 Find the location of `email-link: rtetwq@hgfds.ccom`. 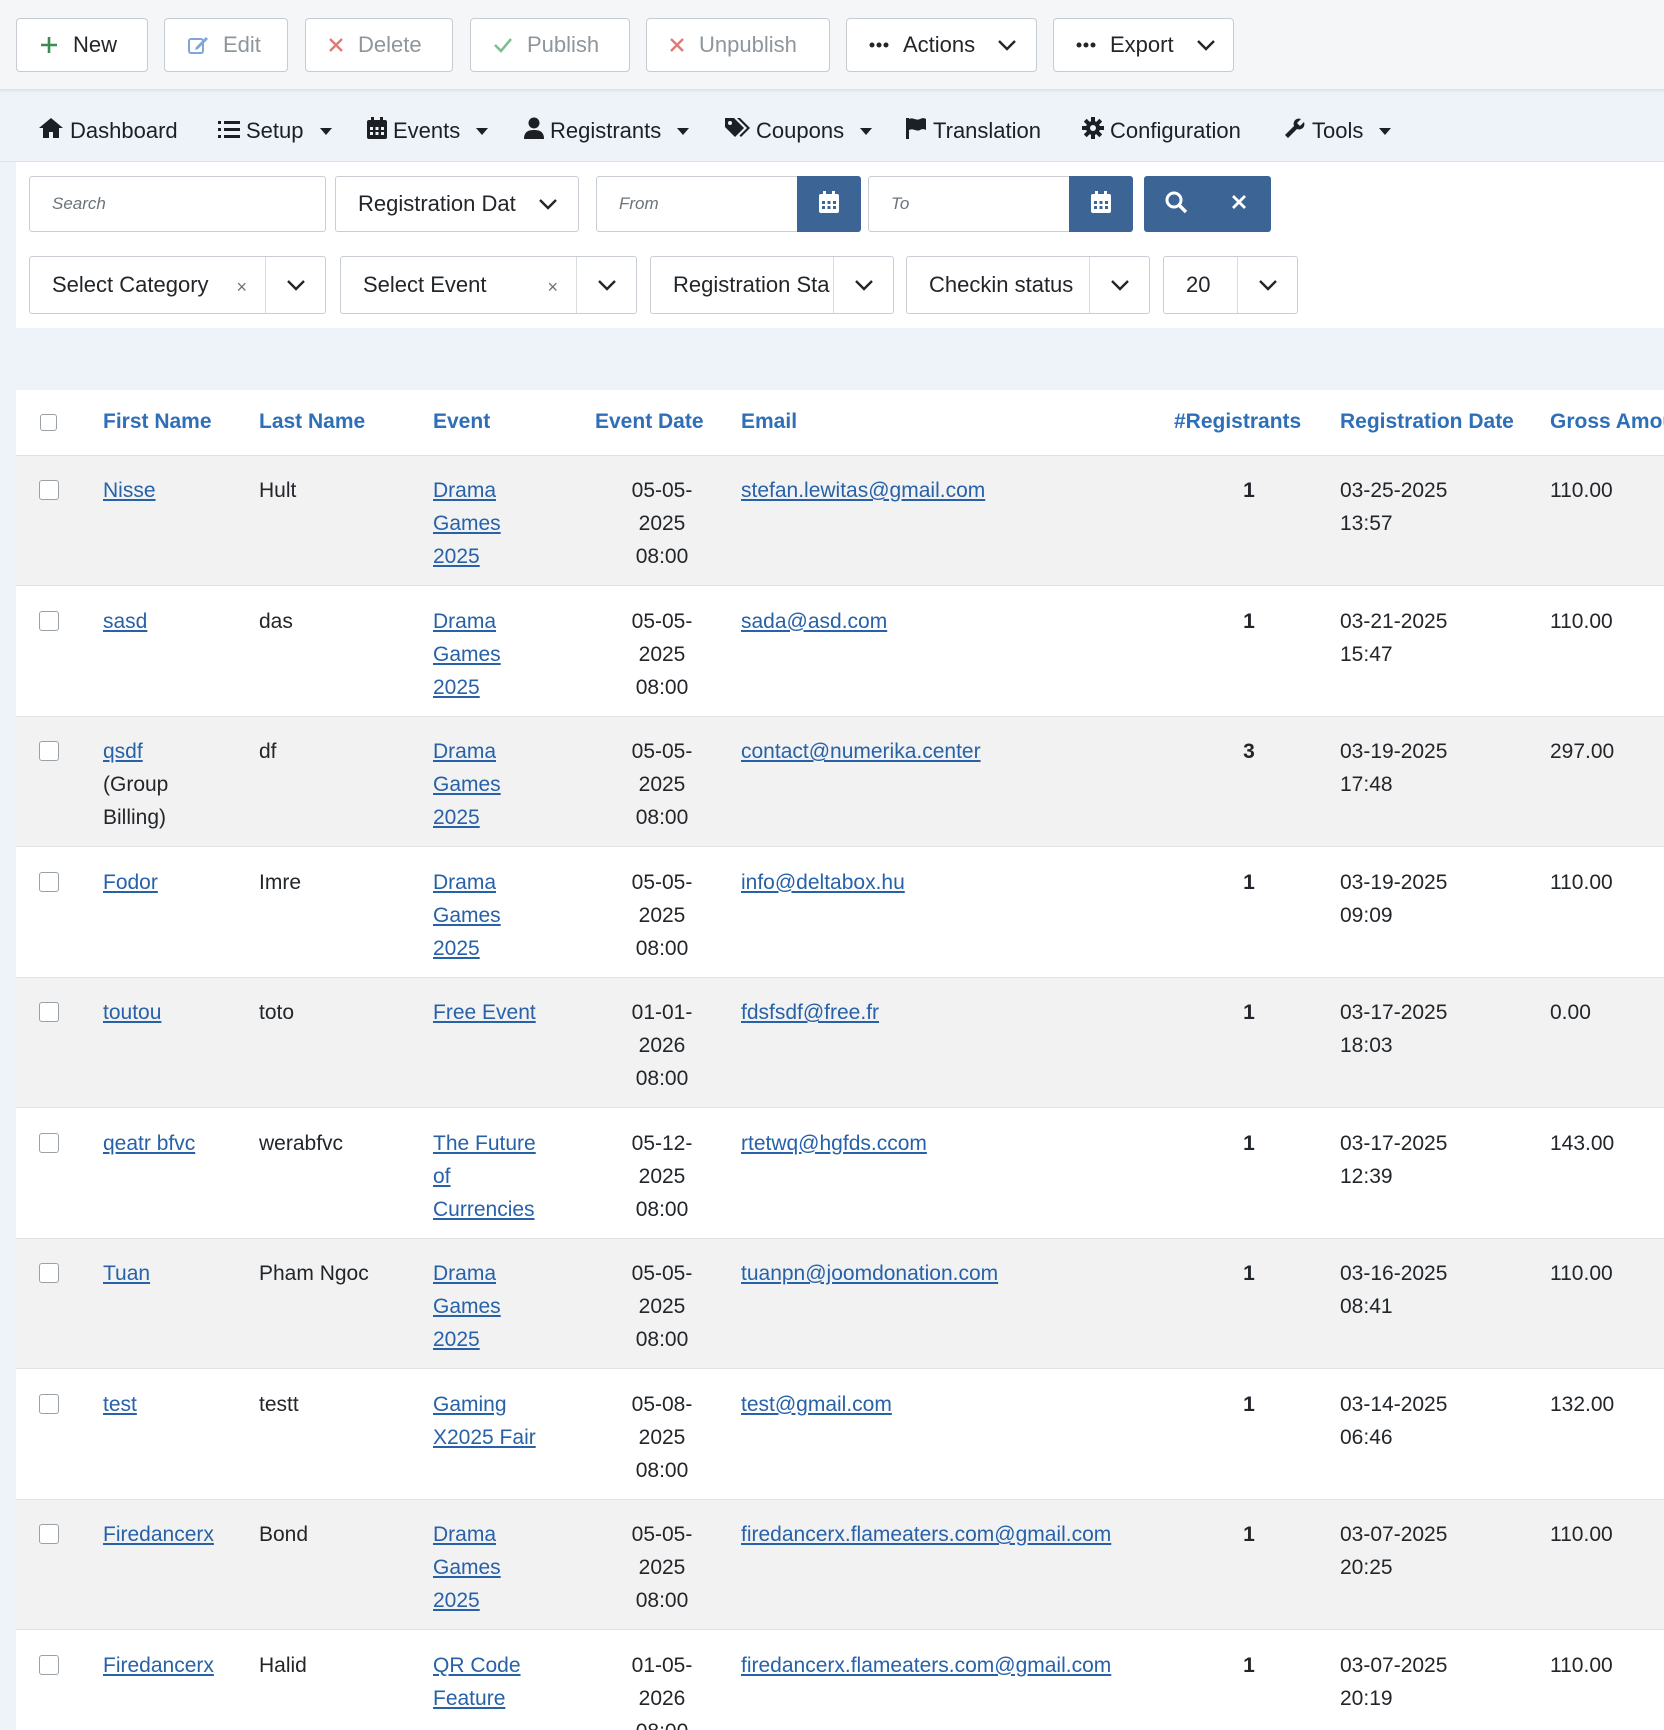

email-link: rtetwq@hgfds.ccom is located at coordinates (834, 1143).